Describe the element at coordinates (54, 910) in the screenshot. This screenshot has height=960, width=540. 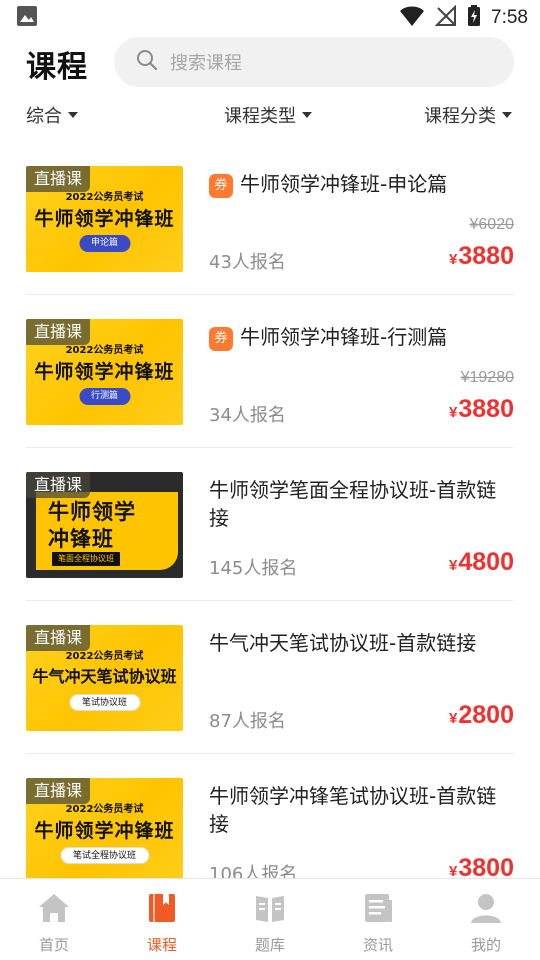
I see `home-icon` at that location.